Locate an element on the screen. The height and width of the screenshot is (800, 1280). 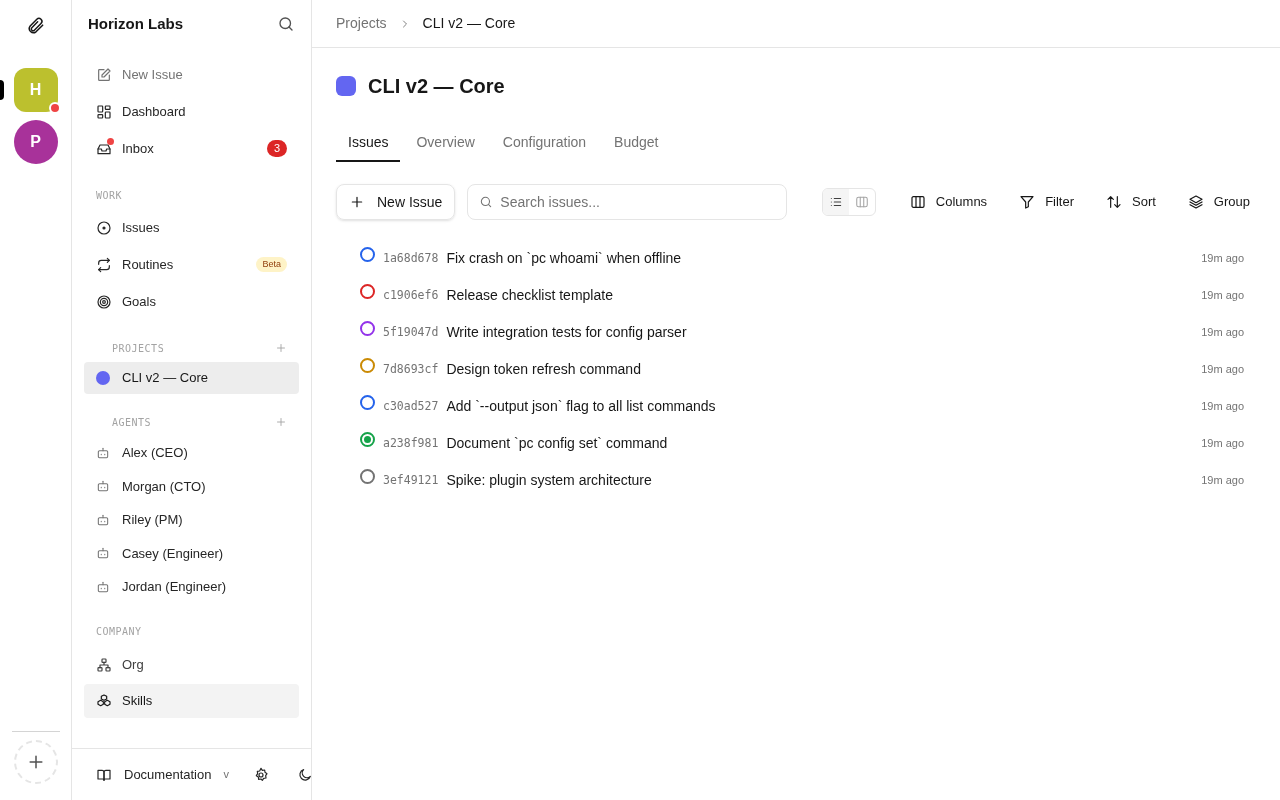
tab: Issues is located at coordinates (368, 143).